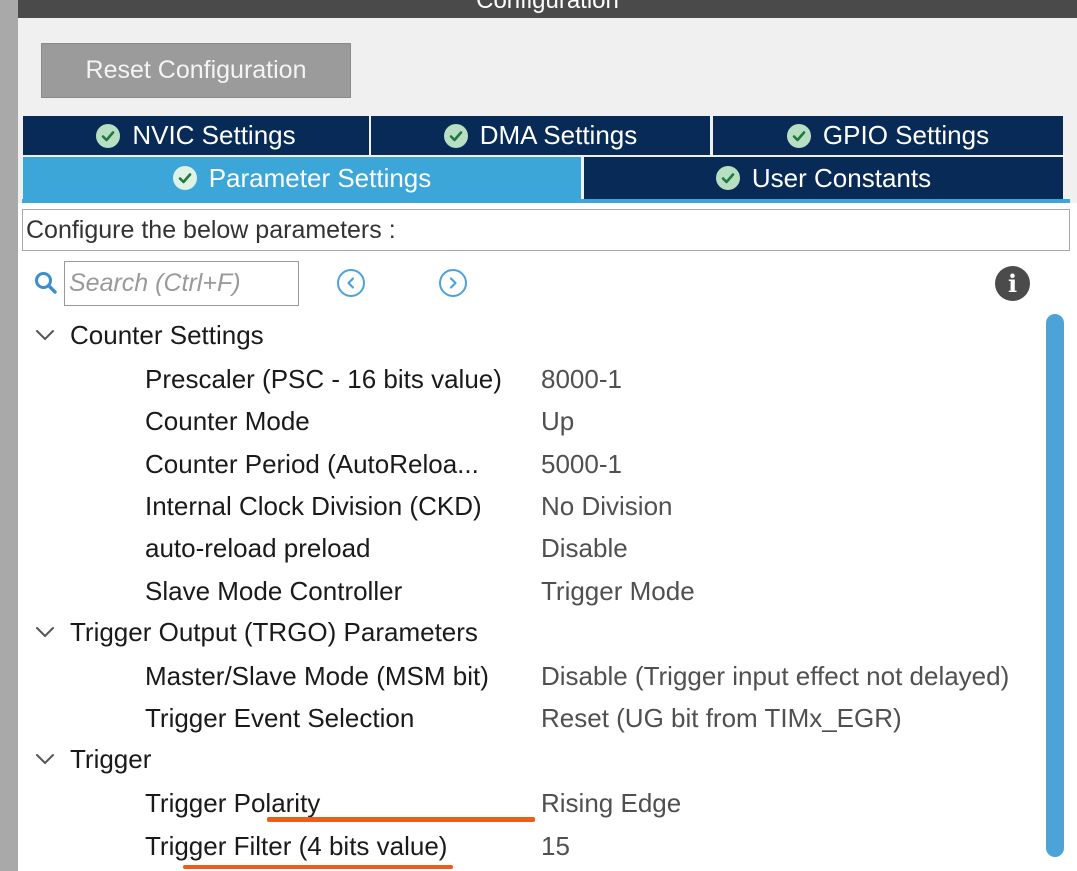  What do you see at coordinates (558, 135) in the screenshot?
I see `tab-label: DMA Settings` at bounding box center [558, 135].